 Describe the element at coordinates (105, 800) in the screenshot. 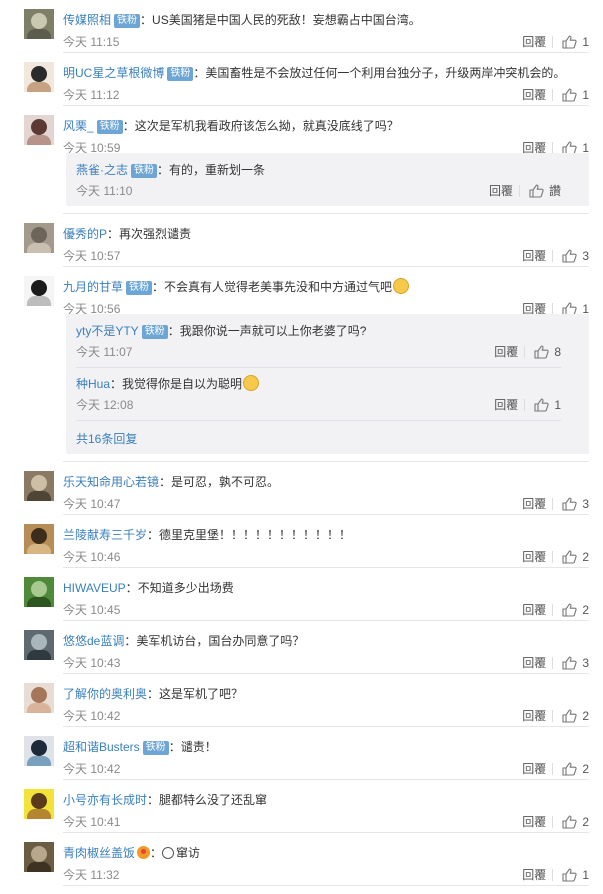

I see `username-link: 小号亦有长成时` at that location.